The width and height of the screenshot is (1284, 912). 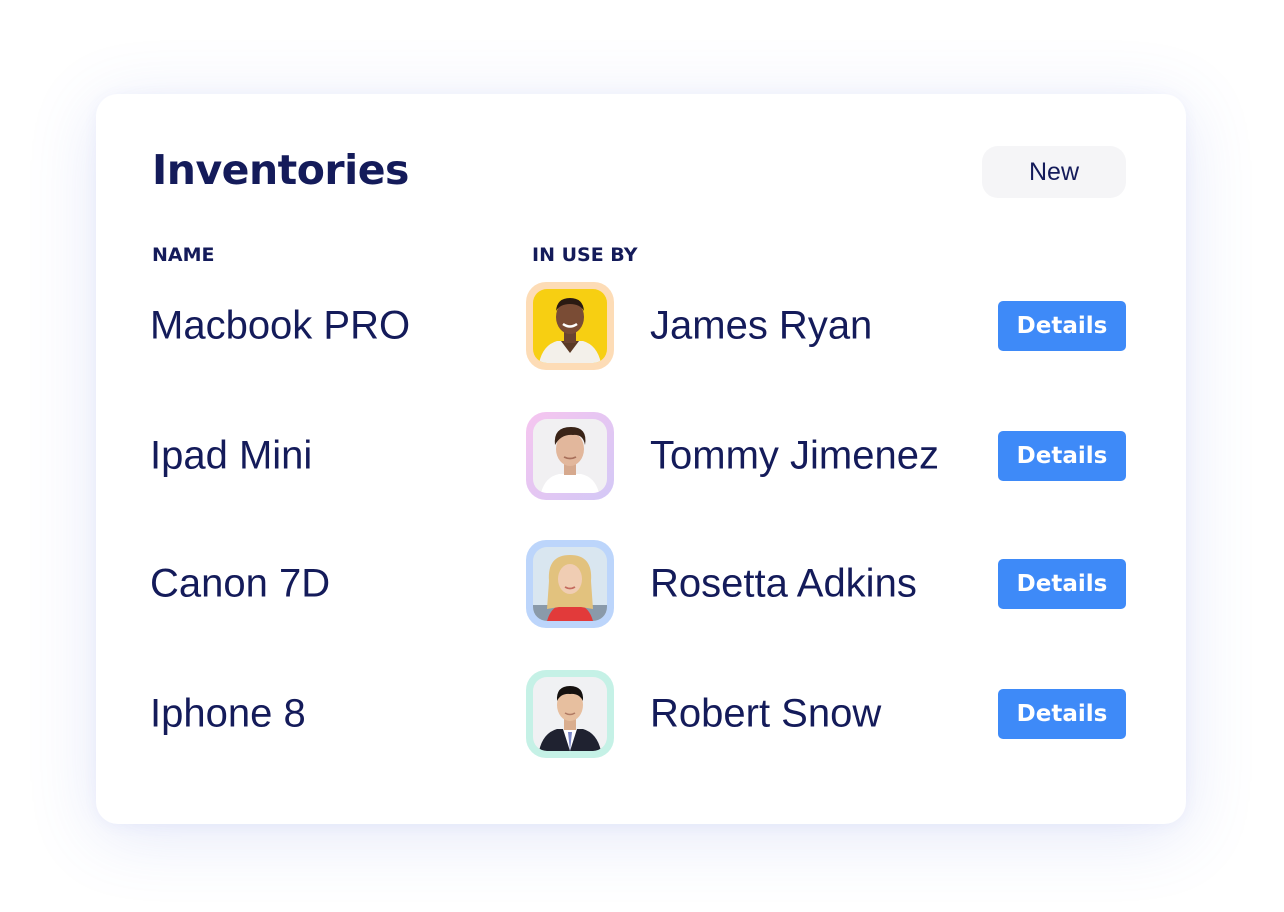 What do you see at coordinates (641, 456) in the screenshot?
I see `table-row: Ipad Mini Tommy Jimenez Details` at bounding box center [641, 456].